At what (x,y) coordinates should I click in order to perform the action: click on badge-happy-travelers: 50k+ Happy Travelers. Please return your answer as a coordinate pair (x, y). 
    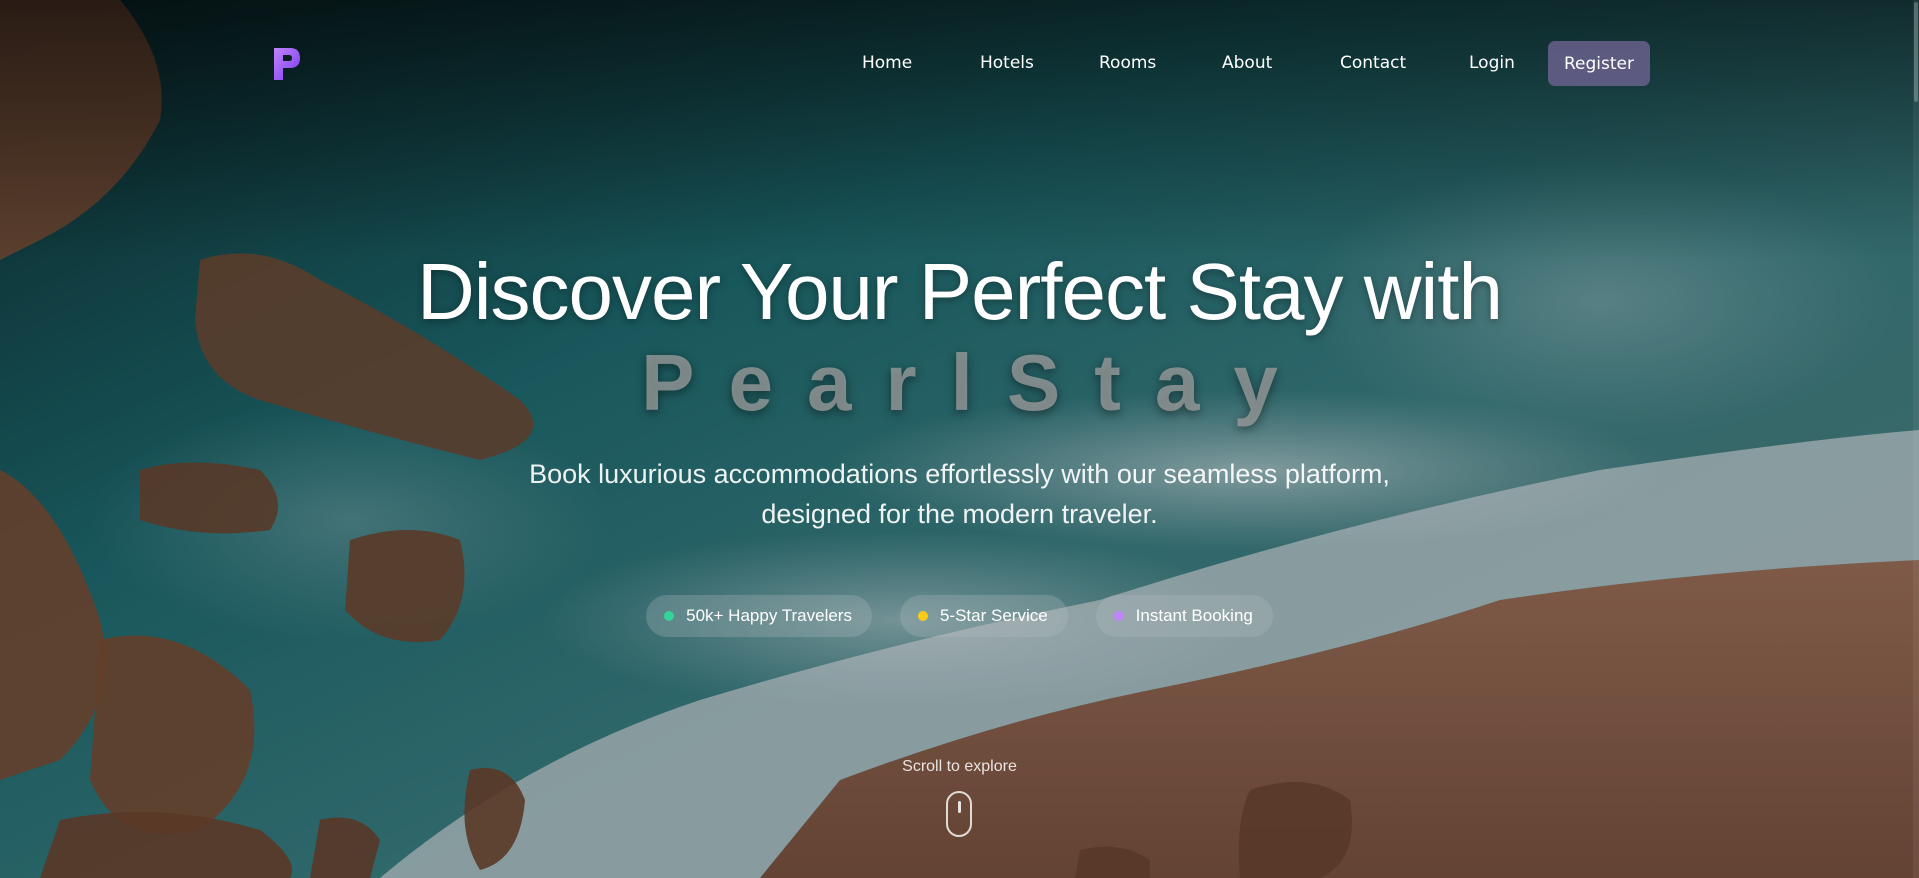
    Looking at the image, I should click on (759, 616).